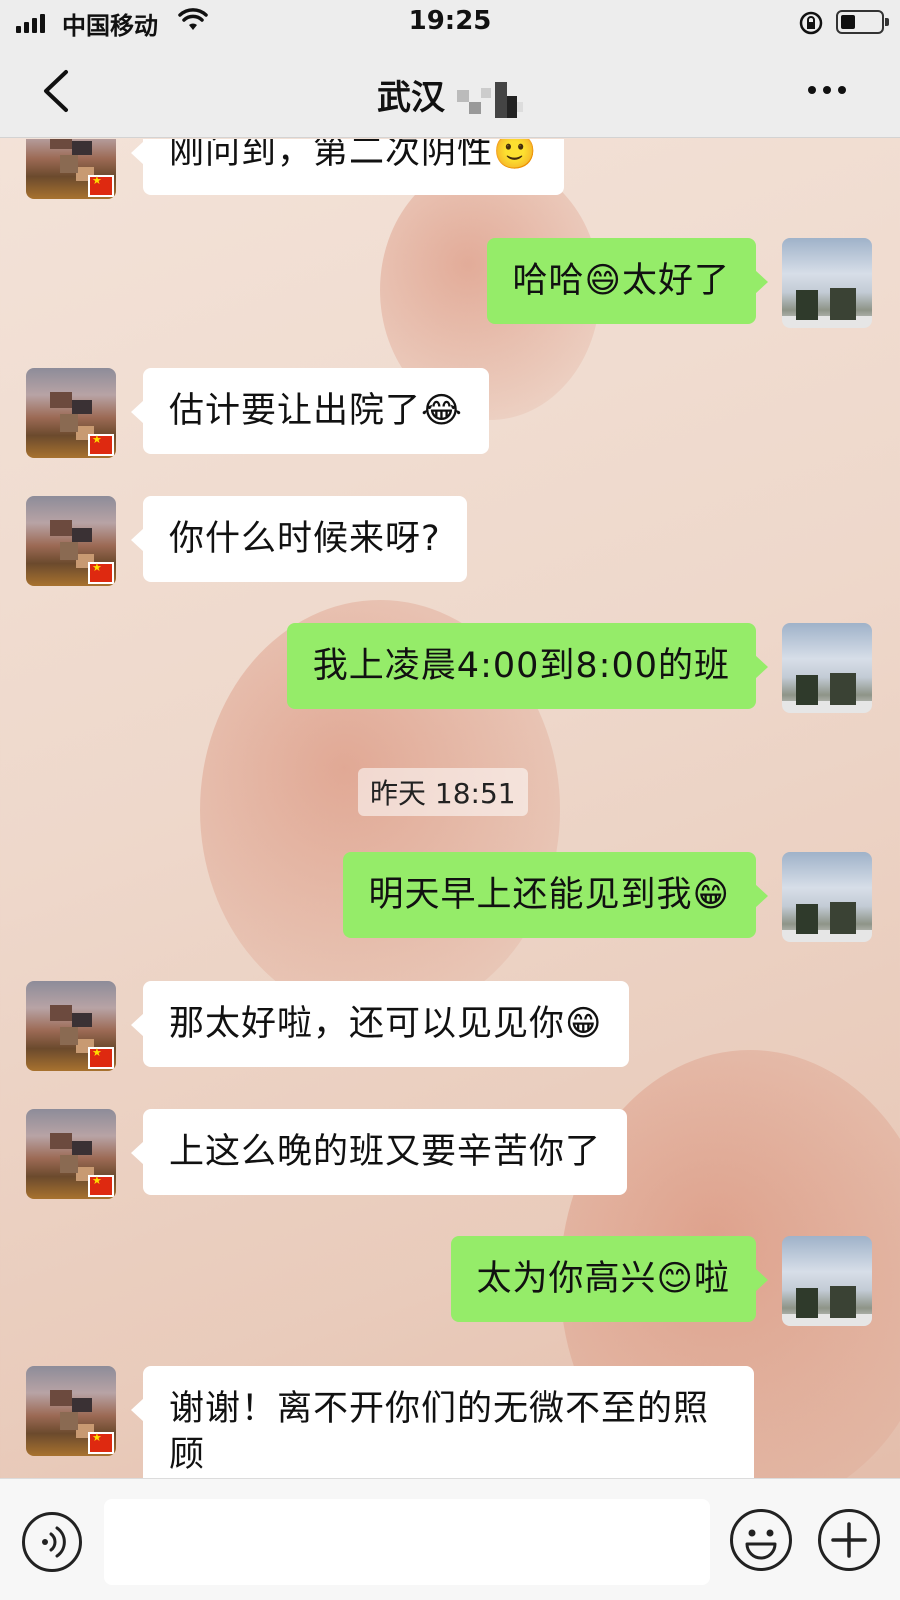  What do you see at coordinates (379, 1152) in the screenshot?
I see `message-bubble-incoming: 上这么晚的班又要辛苦你了` at bounding box center [379, 1152].